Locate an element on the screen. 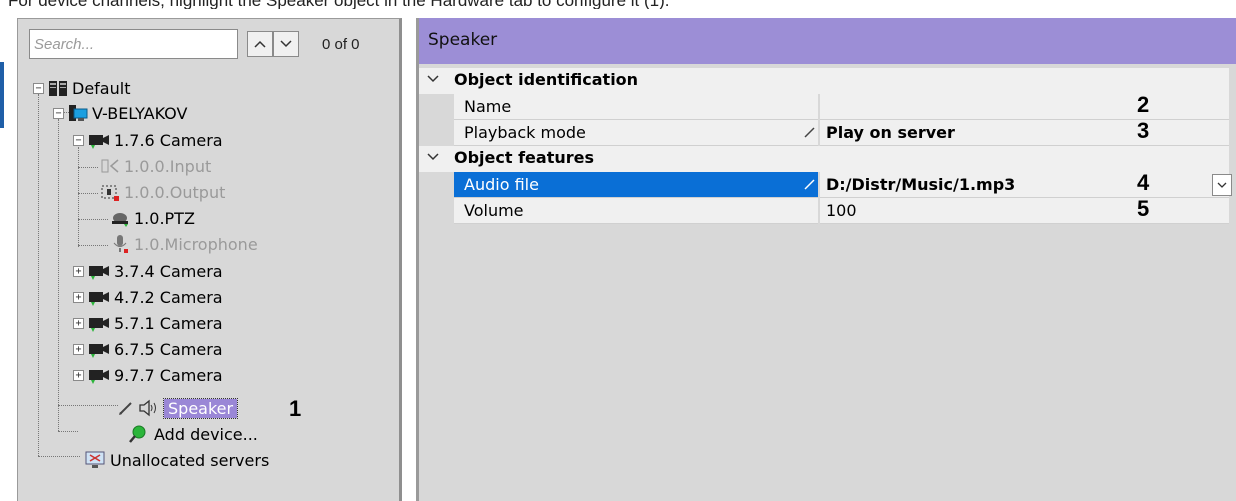 The width and height of the screenshot is (1236, 501). section-title: Object identification is located at coordinates (546, 79).